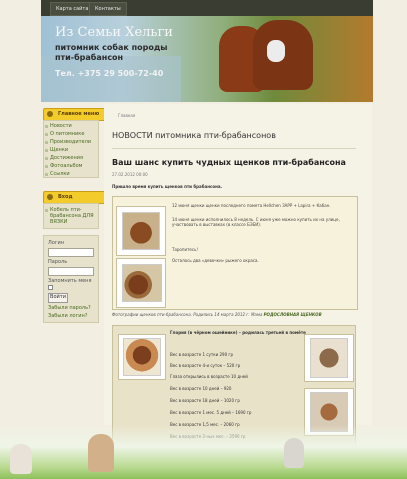 Image resolution: width=407 pixels, height=479 pixels. What do you see at coordinates (71, 271) in the screenshot?
I see `password-input` at bounding box center [71, 271].